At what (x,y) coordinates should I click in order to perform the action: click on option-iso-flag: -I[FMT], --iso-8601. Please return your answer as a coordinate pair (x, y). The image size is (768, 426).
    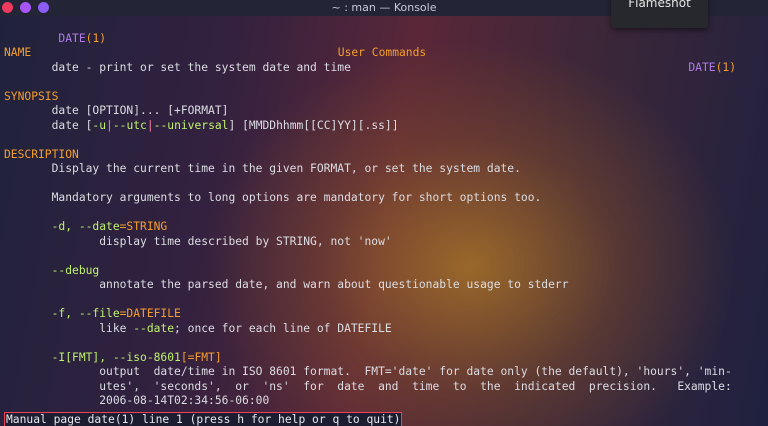
    Looking at the image, I should click on (116, 357).